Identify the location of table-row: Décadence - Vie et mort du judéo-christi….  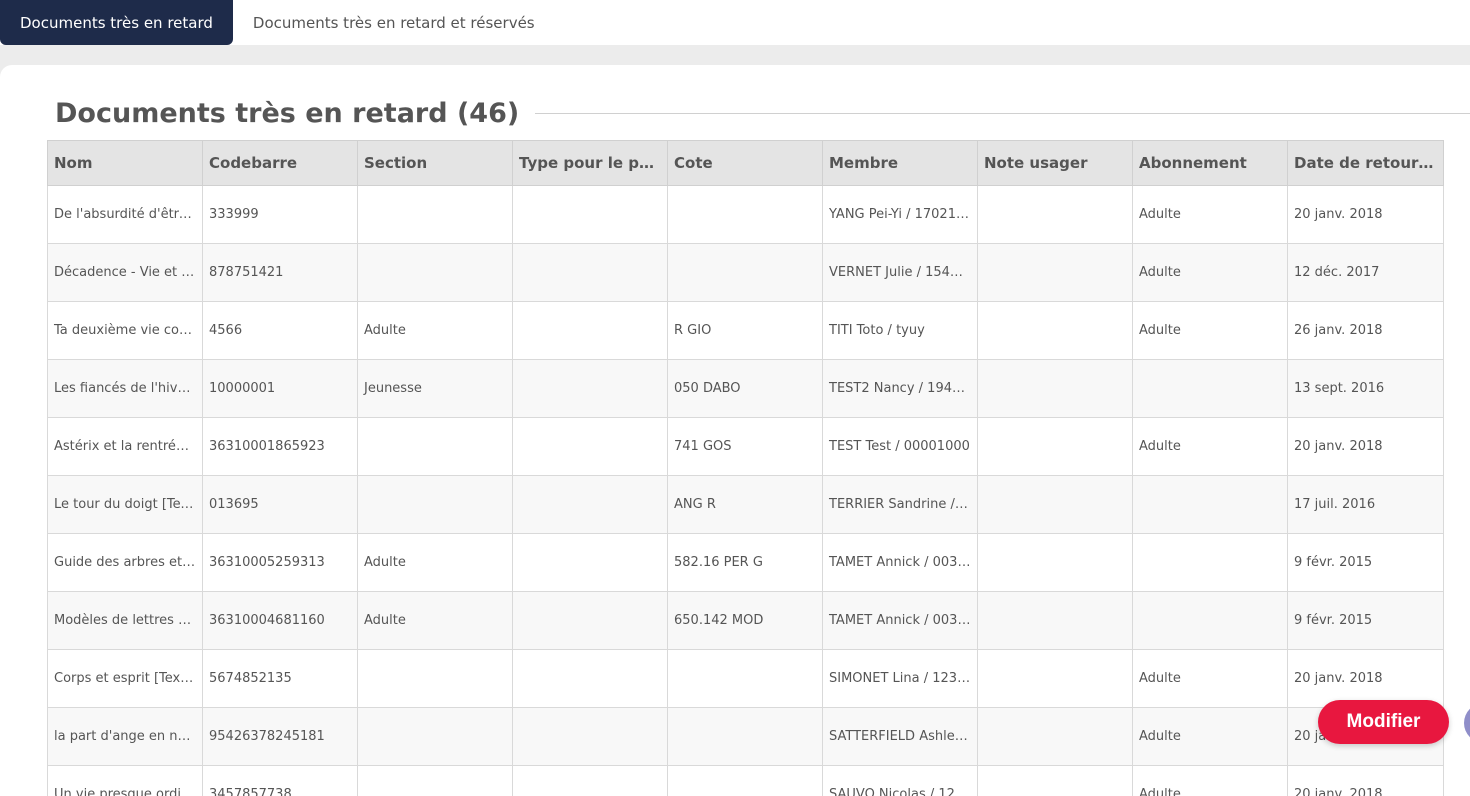
(745, 272).